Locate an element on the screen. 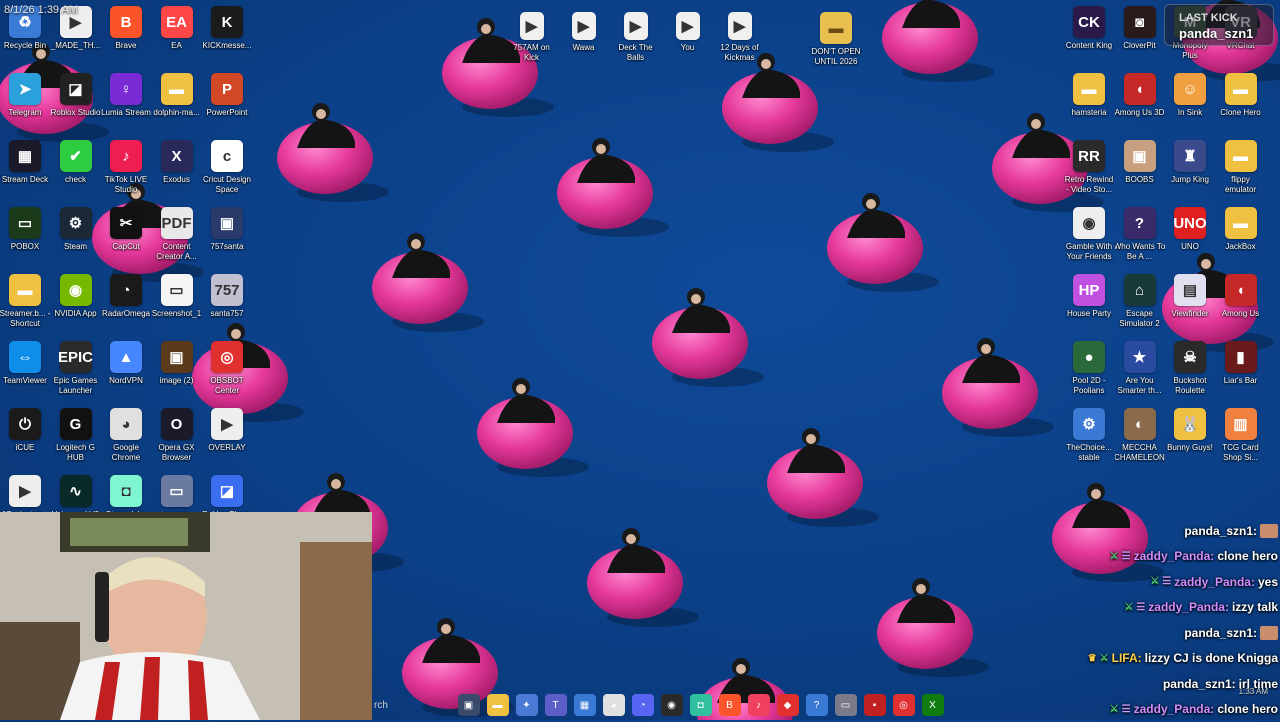 This screenshot has width=1280, height=722. desktop-icon-image-2: ▣image (2) is located at coordinates (177, 370).